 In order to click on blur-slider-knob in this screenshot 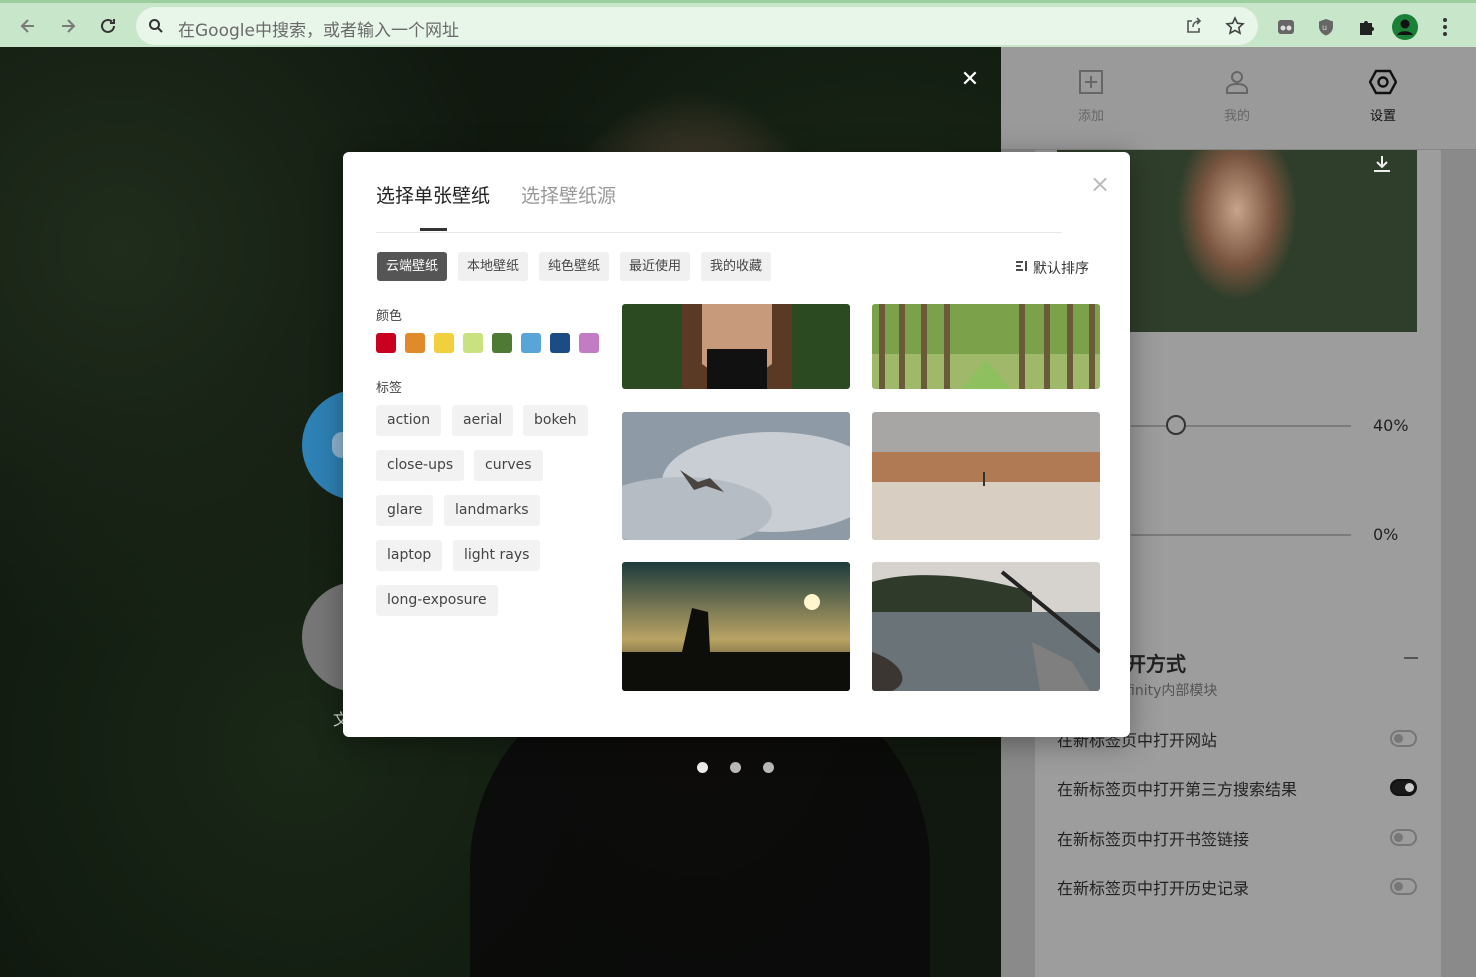, I will do `click(1176, 425)`.